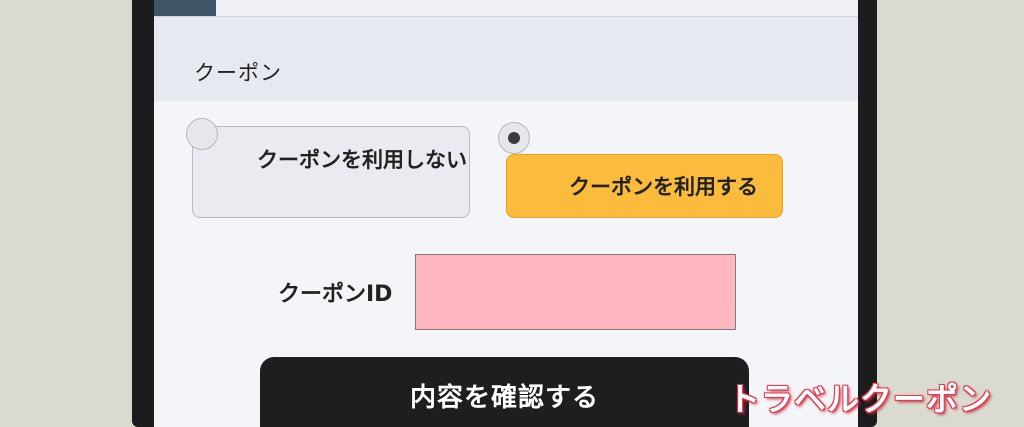  What do you see at coordinates (202, 134) in the screenshot?
I see `radio-no-coupon` at bounding box center [202, 134].